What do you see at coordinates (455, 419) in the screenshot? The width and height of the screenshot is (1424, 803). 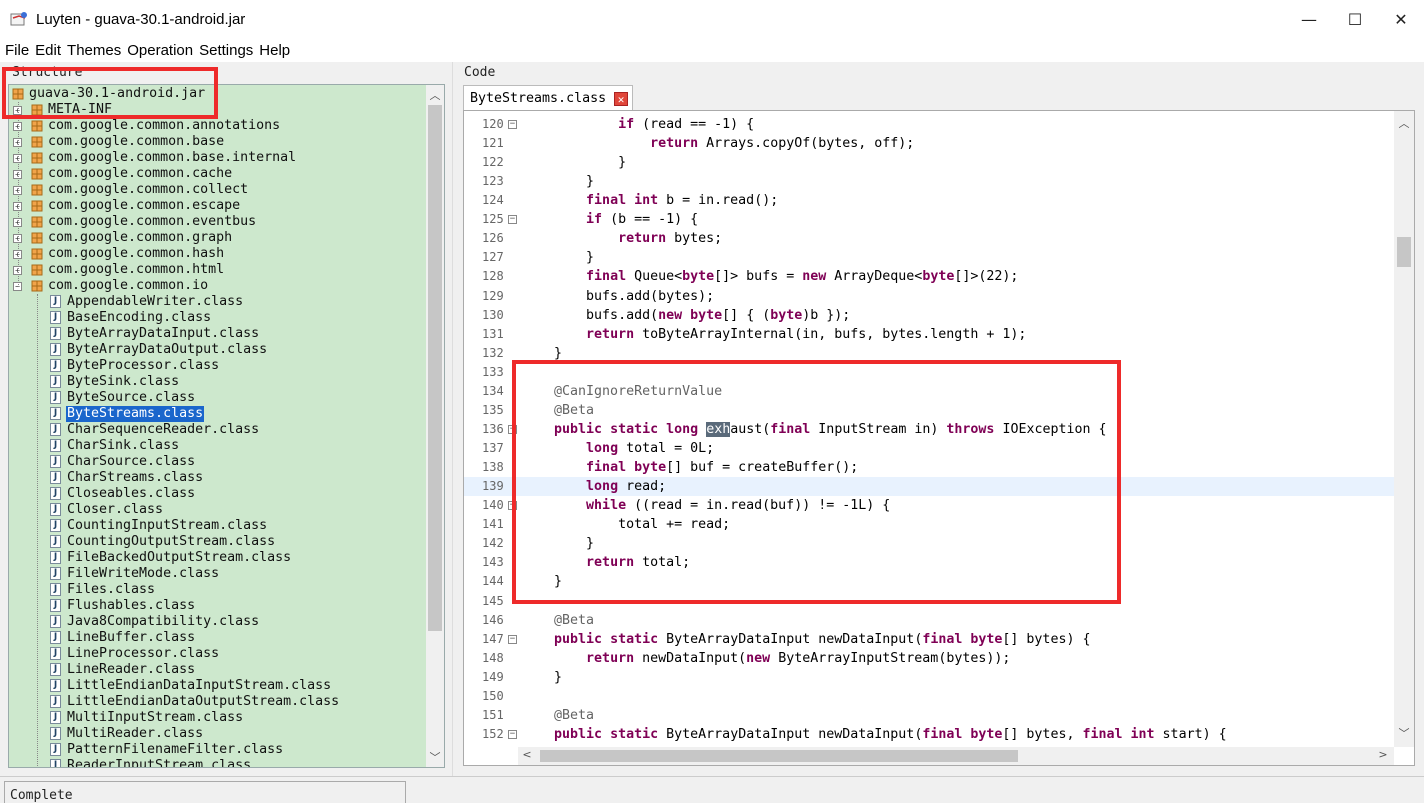 I see `panel-splitter` at bounding box center [455, 419].